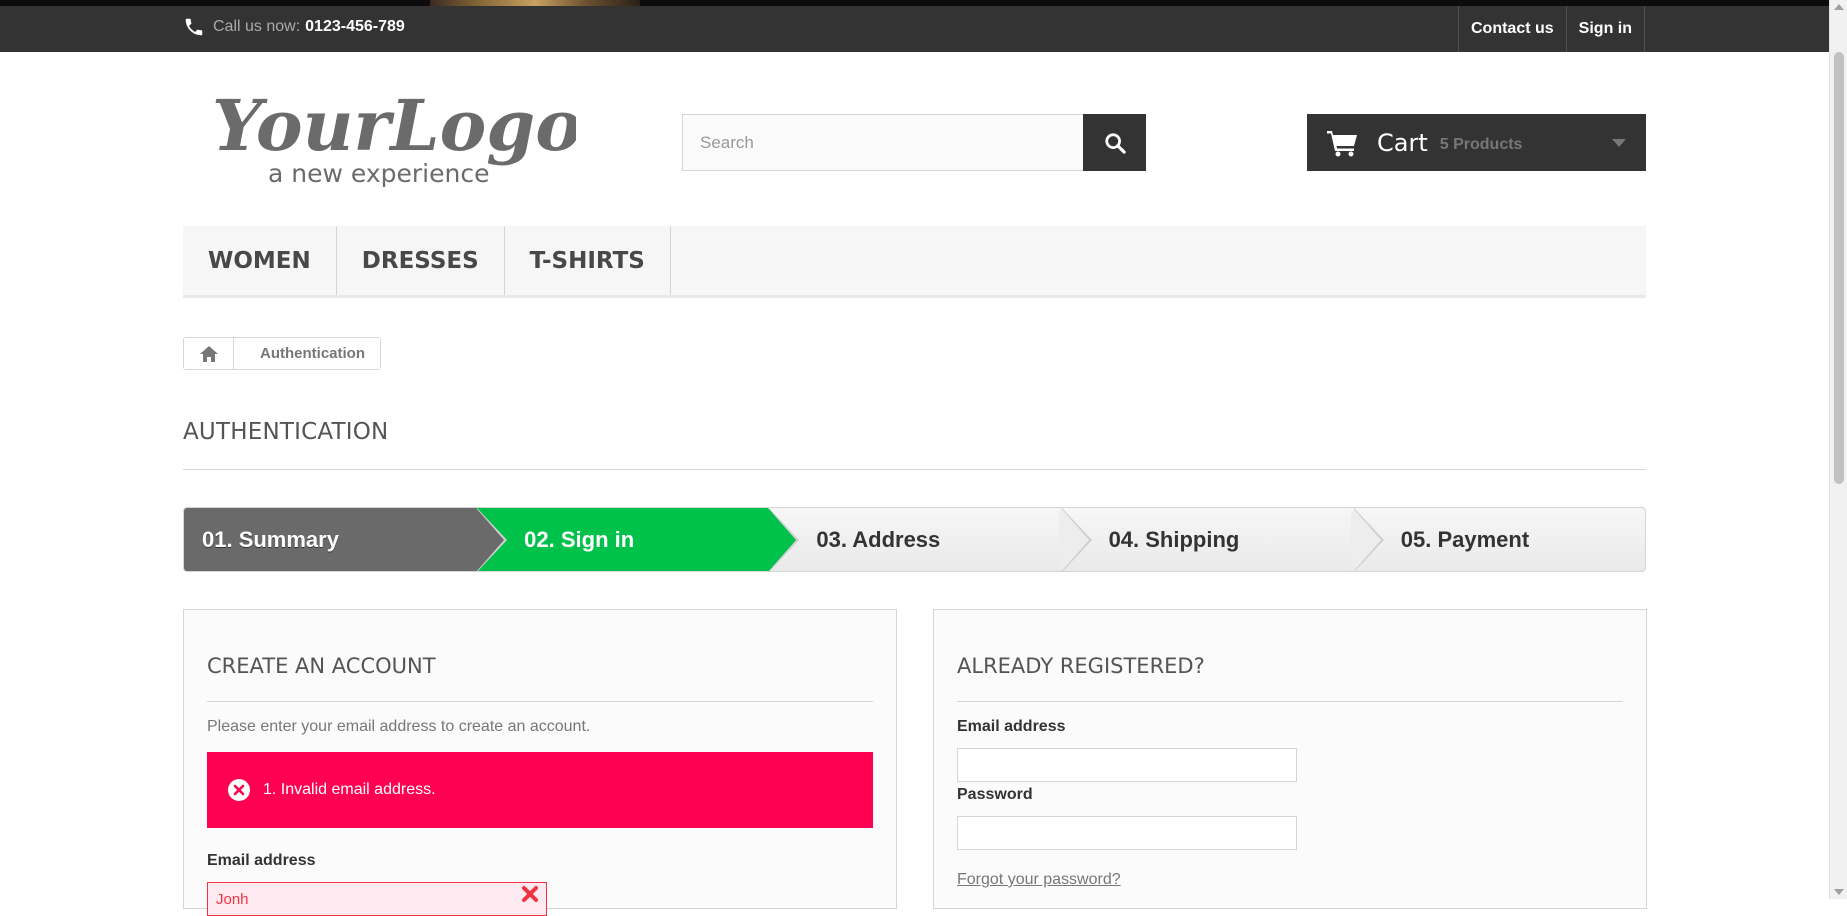  I want to click on step-summary: 01. Summary, so click(346, 539).